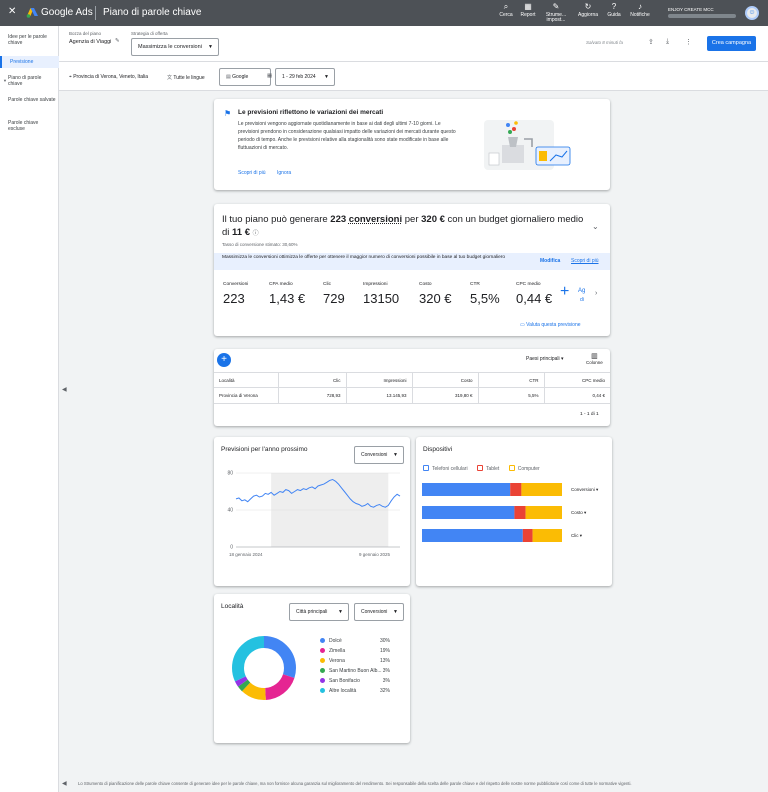 The height and width of the screenshot is (792, 768). What do you see at coordinates (578, 513) in the screenshot?
I see `device-row-select-2: Costo ▾` at bounding box center [578, 513].